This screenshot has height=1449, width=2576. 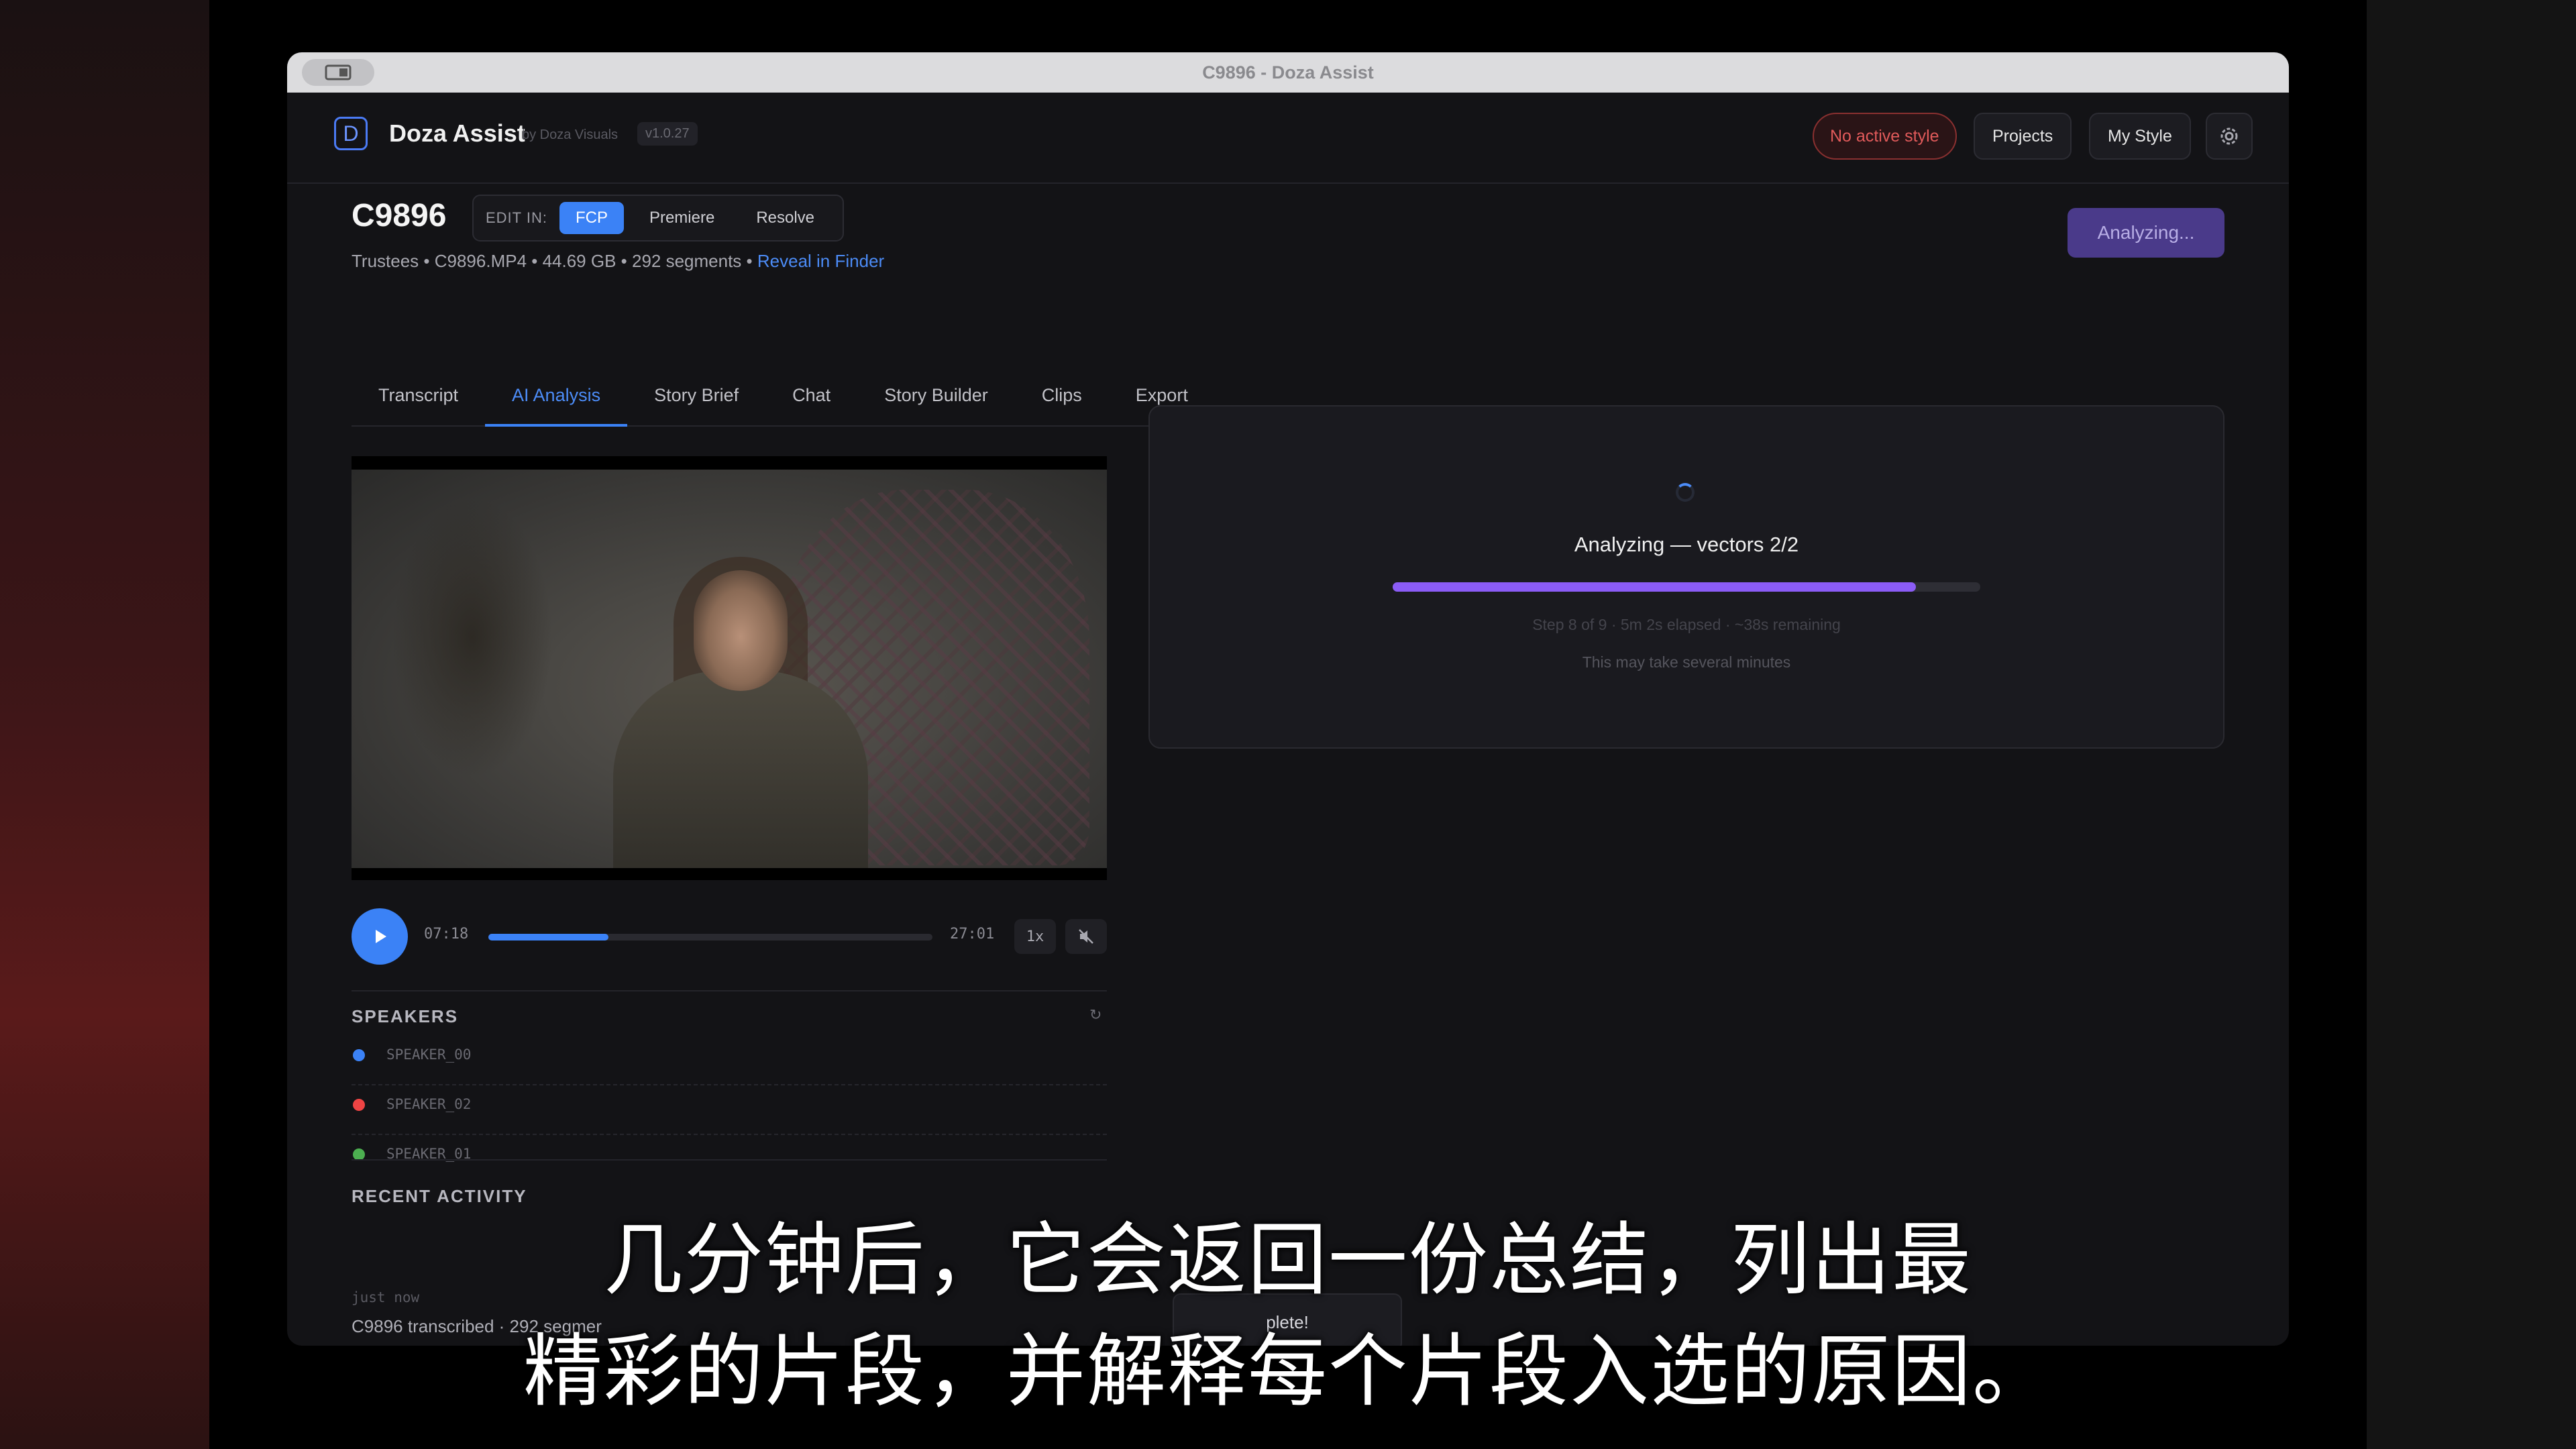 I want to click on clip-title: C9896, so click(x=399, y=215).